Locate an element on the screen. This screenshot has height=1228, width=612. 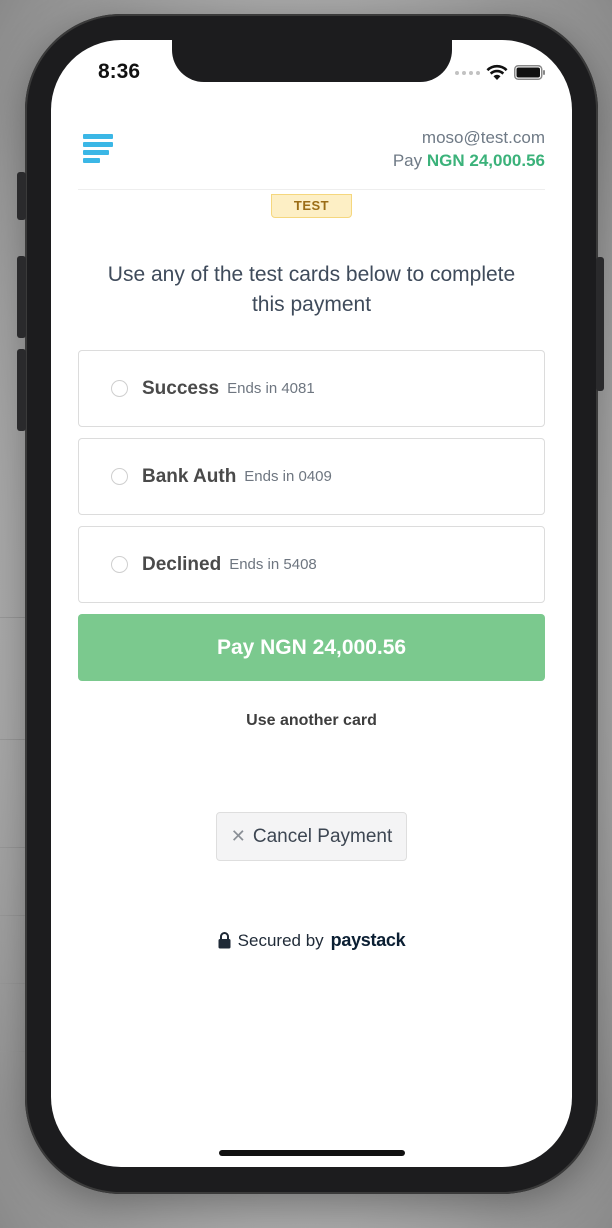
card-last-digits: Ends in 5408 is located at coordinates (273, 564).